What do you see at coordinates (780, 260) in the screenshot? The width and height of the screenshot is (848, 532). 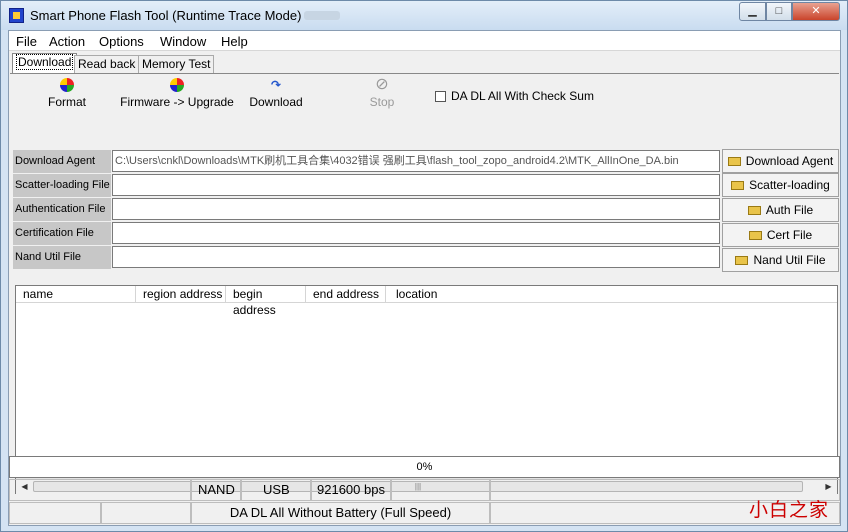 I see `nand-util-button: Nand Util File` at bounding box center [780, 260].